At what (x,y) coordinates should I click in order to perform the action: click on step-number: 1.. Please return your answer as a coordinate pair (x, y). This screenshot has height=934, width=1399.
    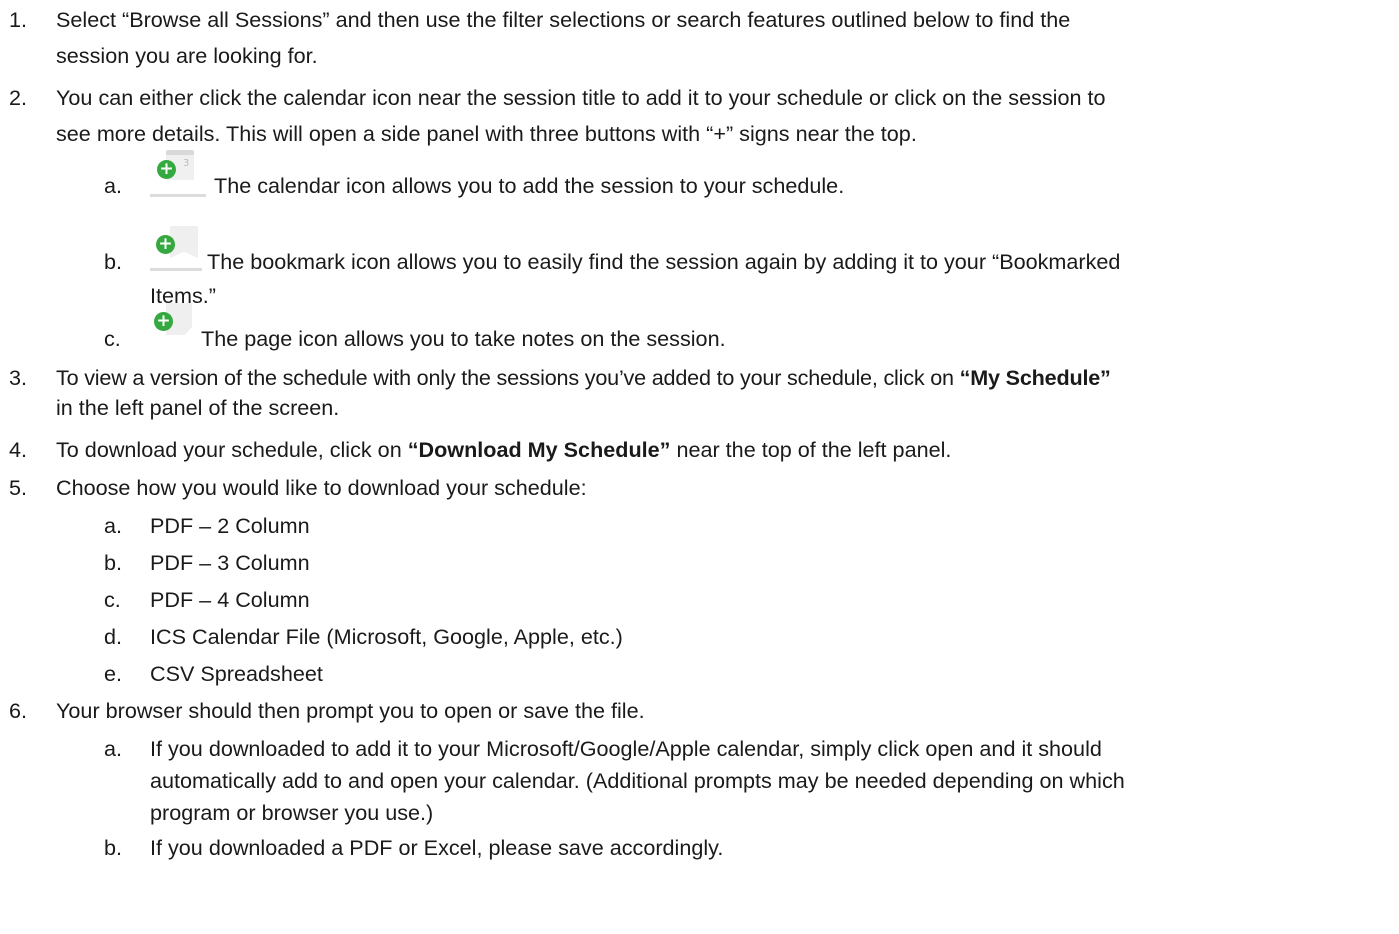
    Looking at the image, I should click on (18, 19).